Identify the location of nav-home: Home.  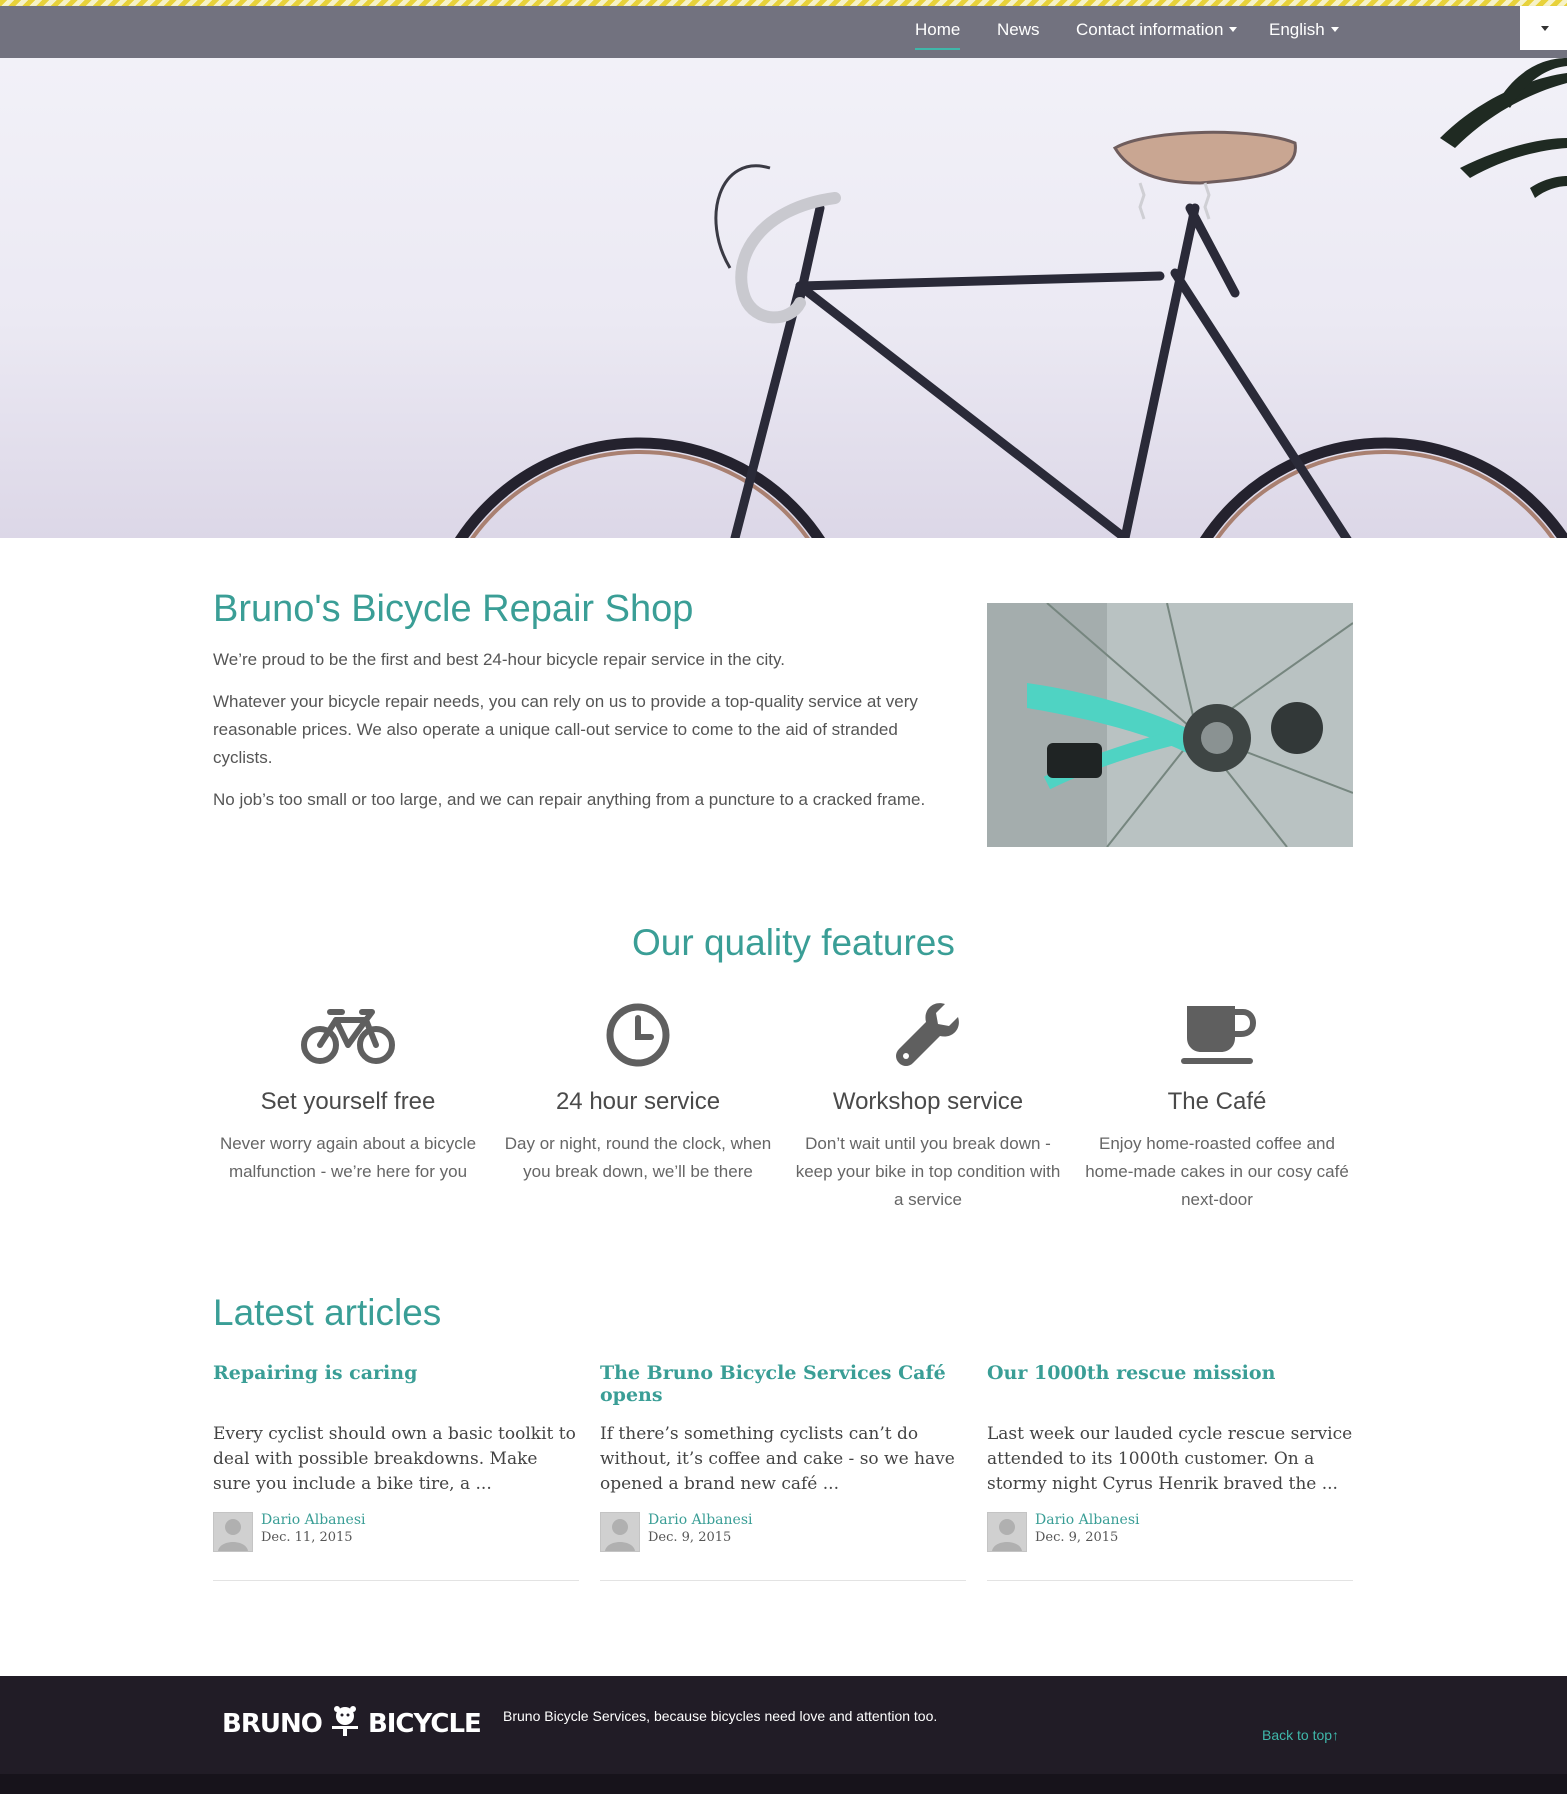
(938, 35).